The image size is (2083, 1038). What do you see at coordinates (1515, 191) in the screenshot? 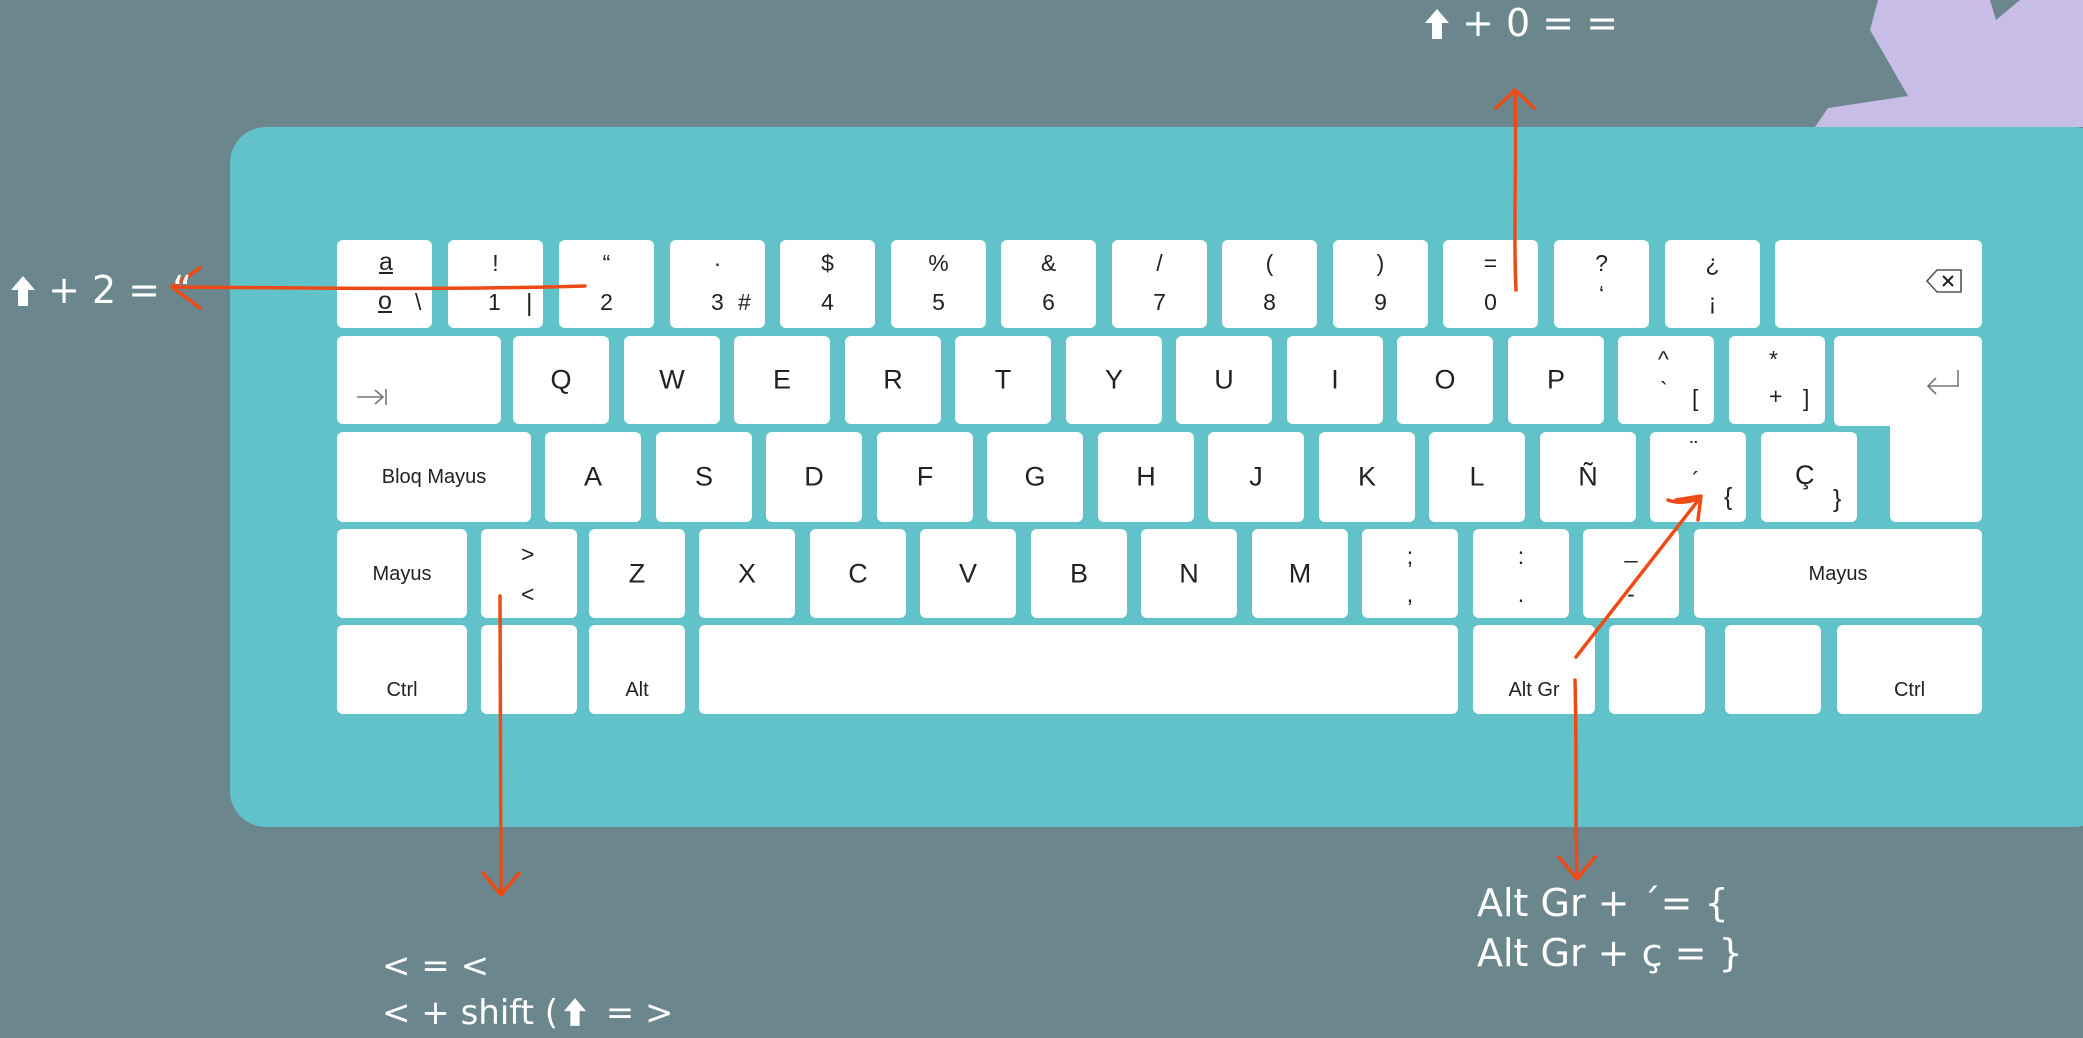
I see `arrow-key-0-to-note` at bounding box center [1515, 191].